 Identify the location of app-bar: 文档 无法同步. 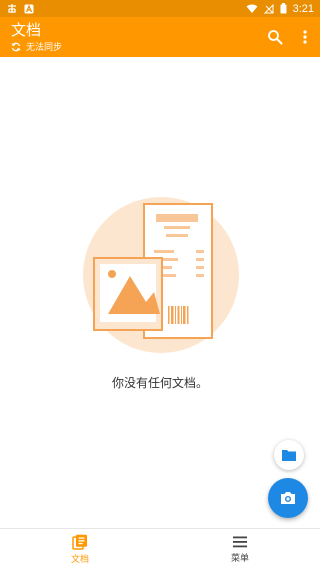
(160, 37).